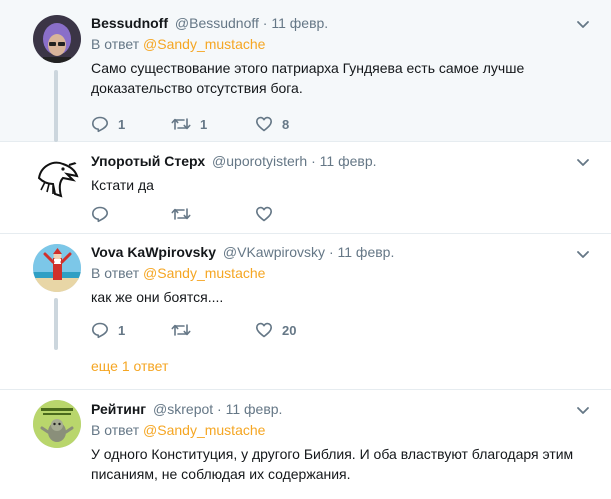 This screenshot has width=611, height=499. I want to click on more-replies-link: еще 1 ответ, so click(129, 366).